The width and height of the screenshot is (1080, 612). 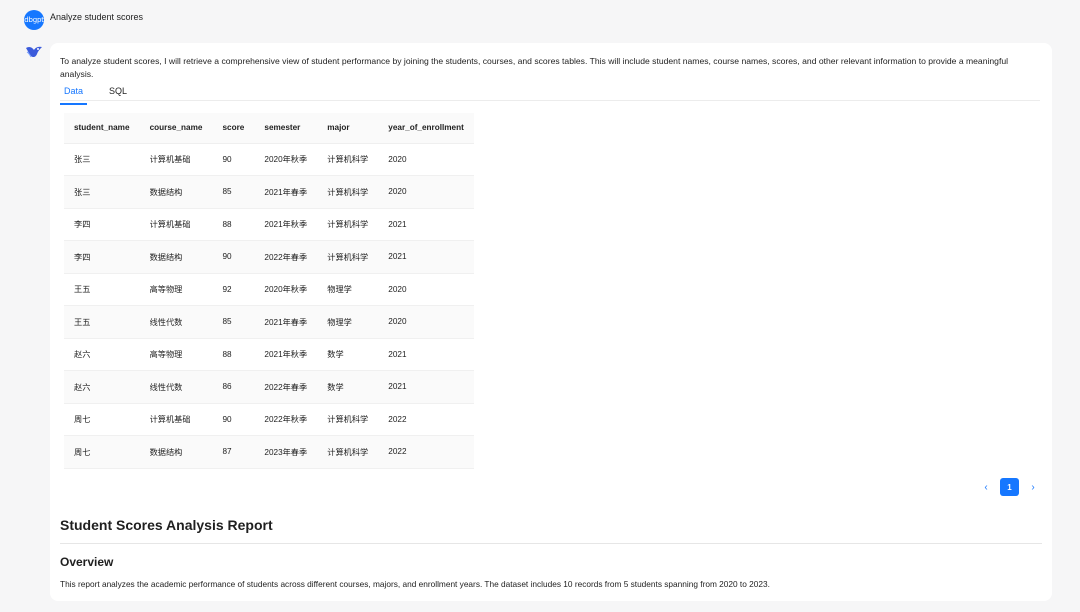 I want to click on table-row: 张三 计算机基础 90 2020年秋季 计算机科学 2020, so click(x=269, y=159).